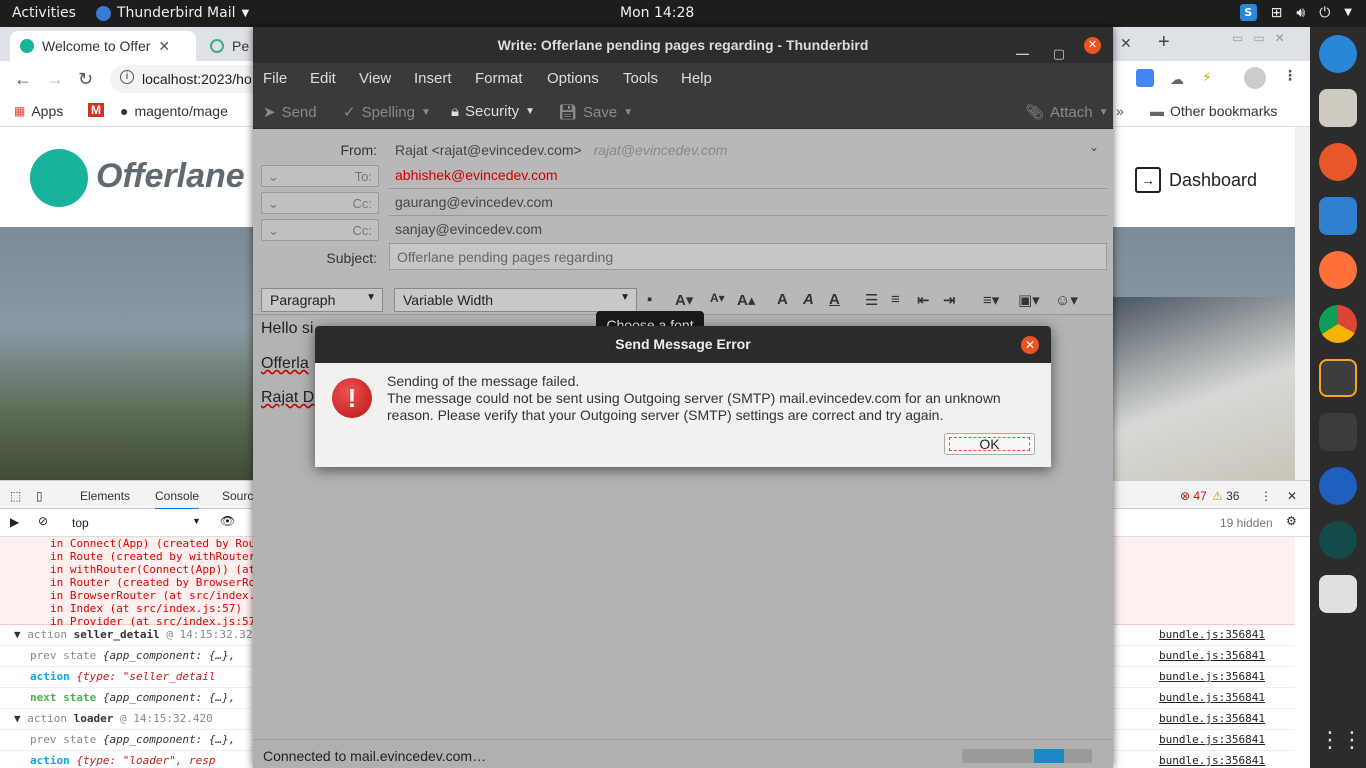 Image resolution: width=1366 pixels, height=768 pixels. I want to click on recipient-type-select: ⌄ Cc:, so click(320, 203).